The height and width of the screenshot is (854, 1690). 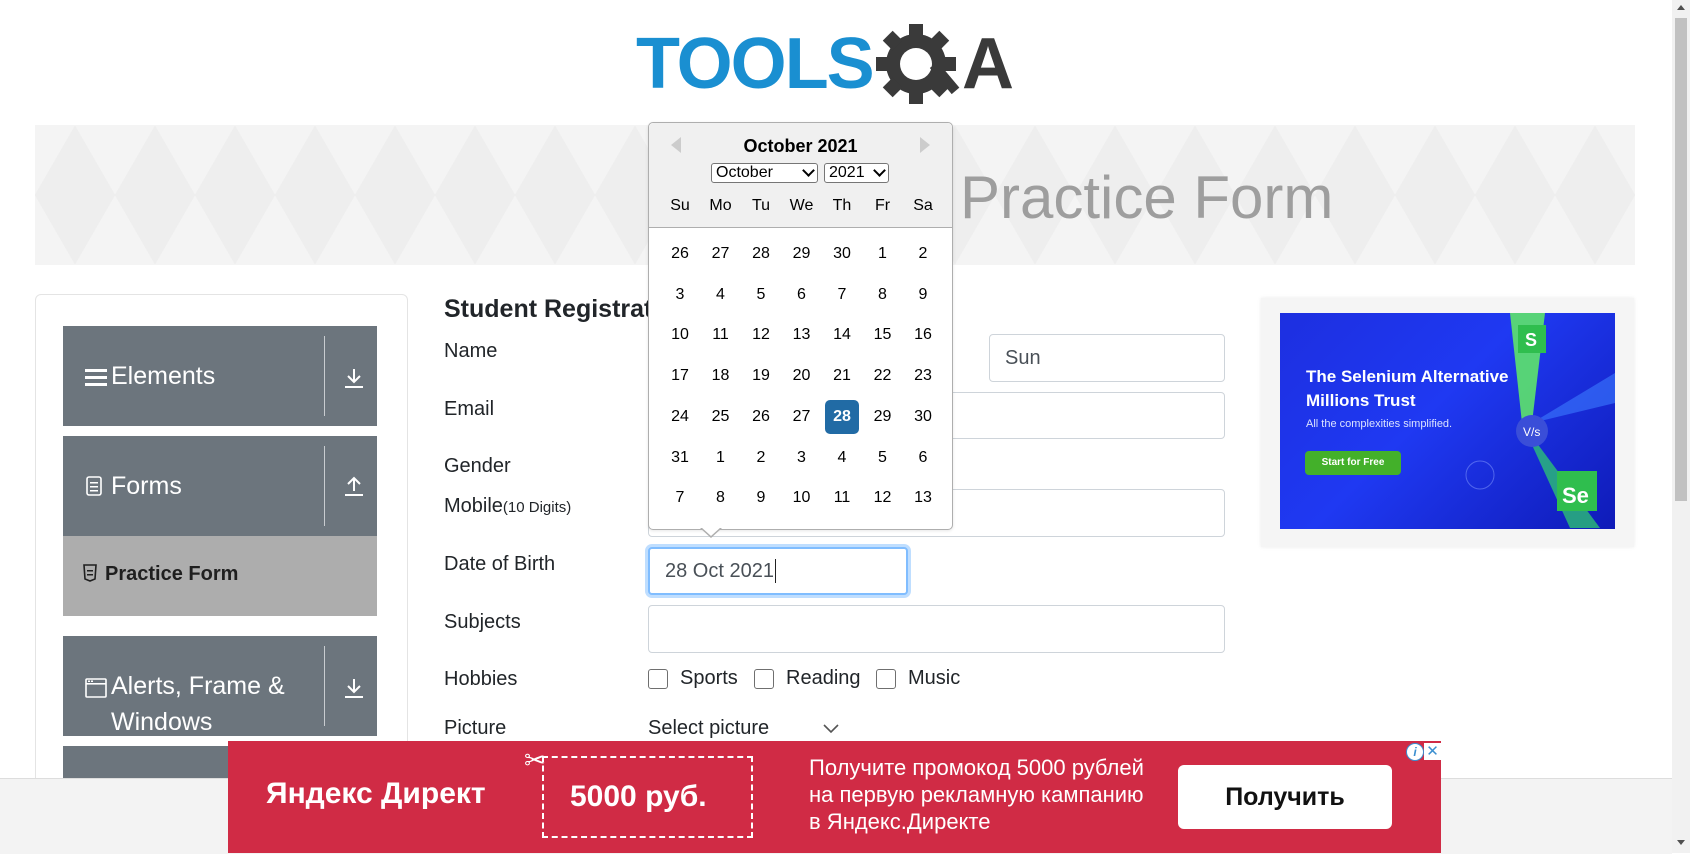 I want to click on calendar-day-selected: 28, so click(x=842, y=416).